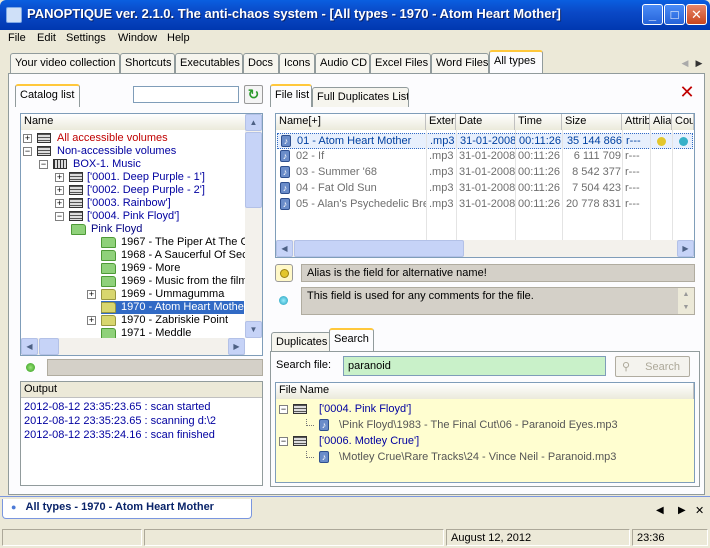 The width and height of the screenshot is (710, 548). I want to click on comment-icon, so click(283, 300).